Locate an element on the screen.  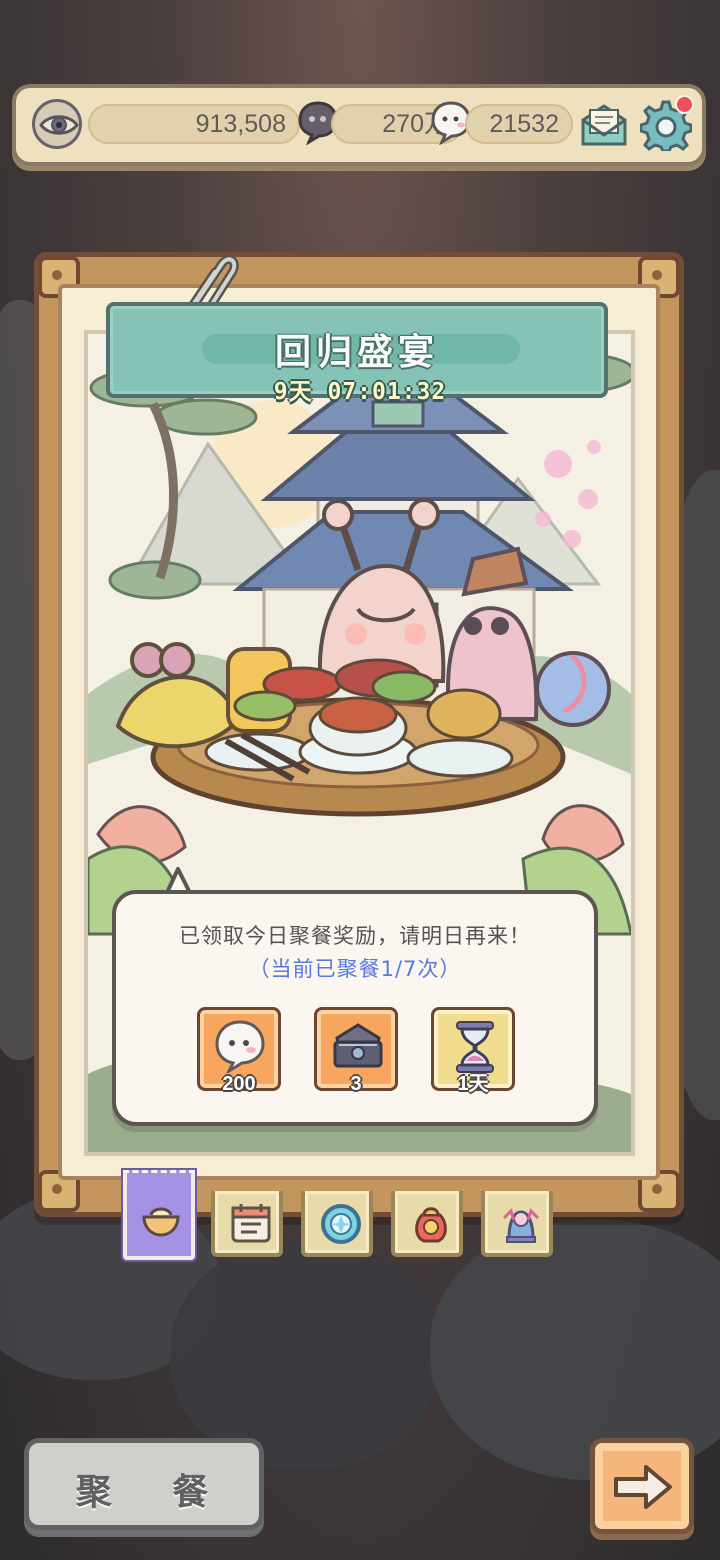
reward-quantity: 200 is located at coordinates (239, 1084).